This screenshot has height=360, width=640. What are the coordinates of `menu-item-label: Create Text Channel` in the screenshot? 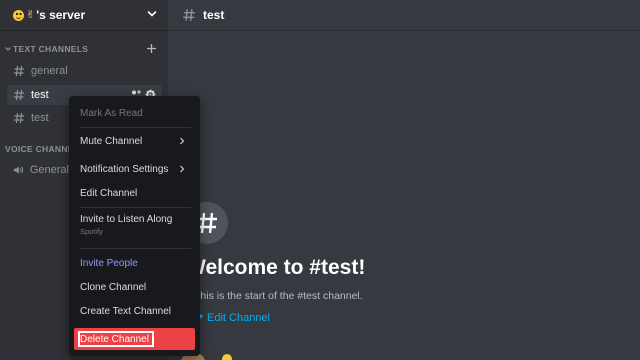 It's located at (125, 311).